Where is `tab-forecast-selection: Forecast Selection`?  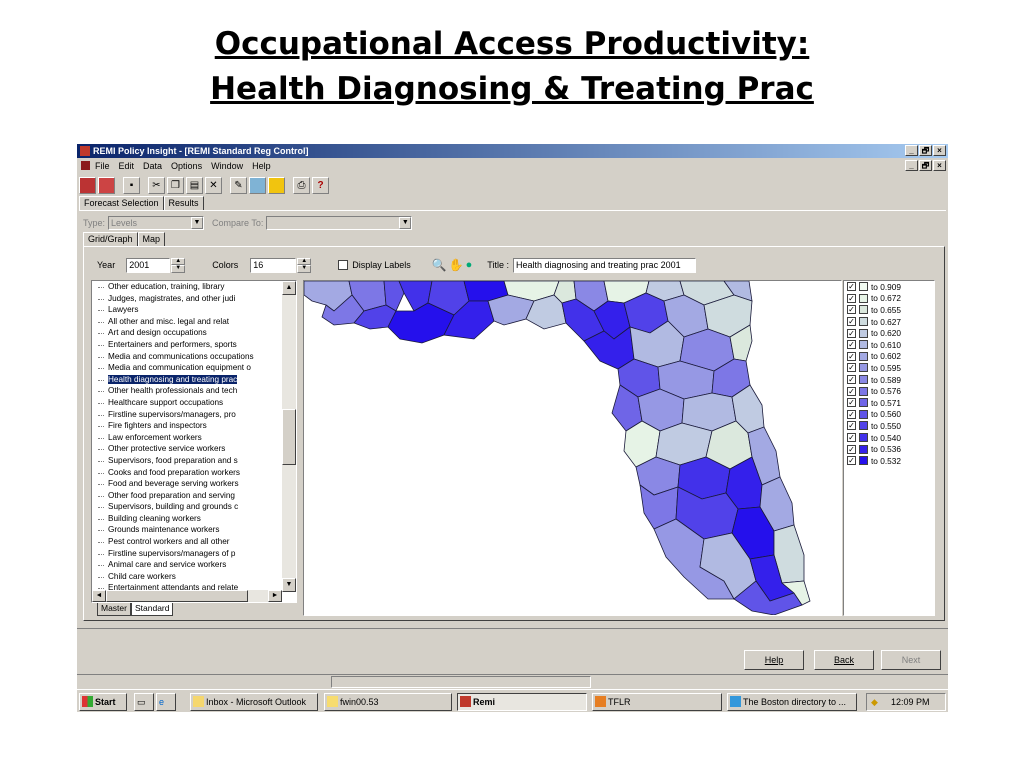 tab-forecast-selection: Forecast Selection is located at coordinates (121, 203).